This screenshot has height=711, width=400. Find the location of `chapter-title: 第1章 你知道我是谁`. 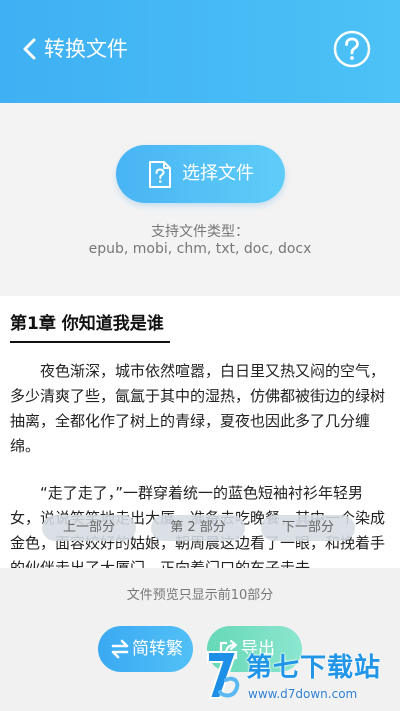

chapter-title: 第1章 你知道我是谁 is located at coordinates (87, 324).